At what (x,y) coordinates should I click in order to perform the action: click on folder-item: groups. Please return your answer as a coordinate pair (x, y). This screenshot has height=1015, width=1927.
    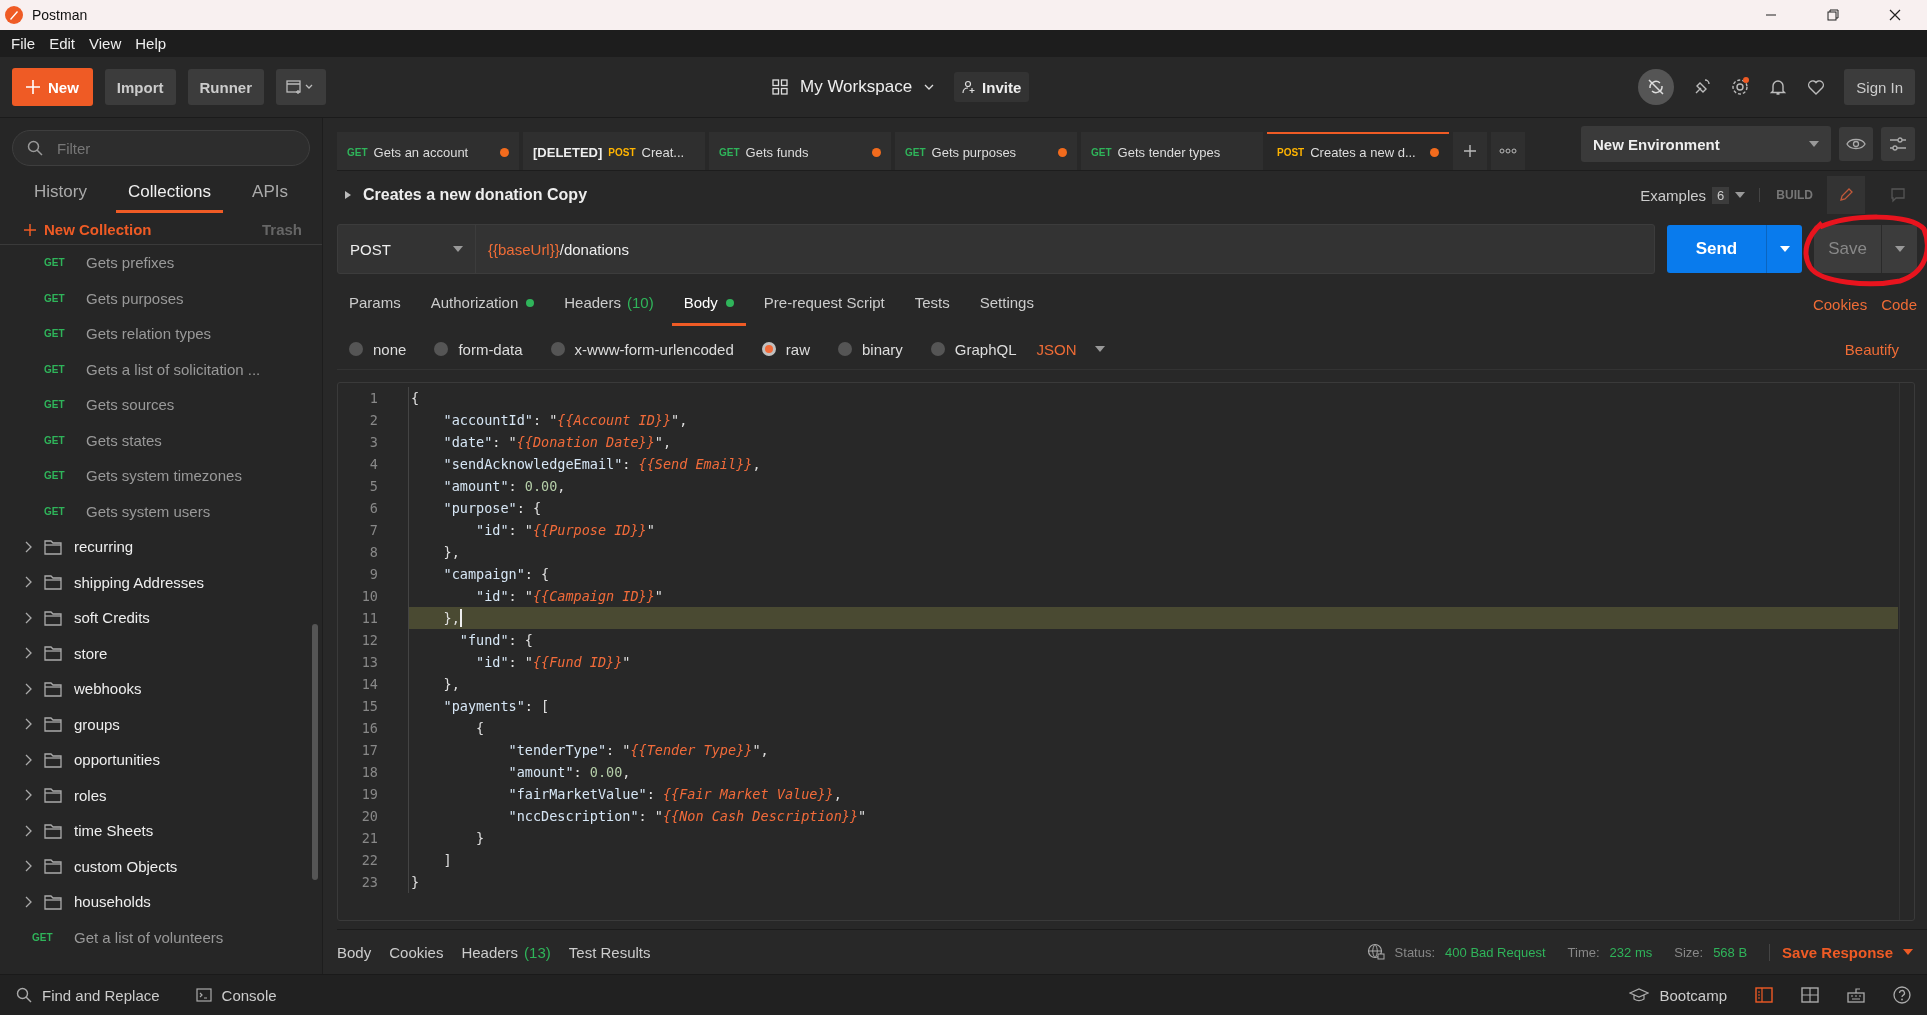
    Looking at the image, I should click on (154, 724).